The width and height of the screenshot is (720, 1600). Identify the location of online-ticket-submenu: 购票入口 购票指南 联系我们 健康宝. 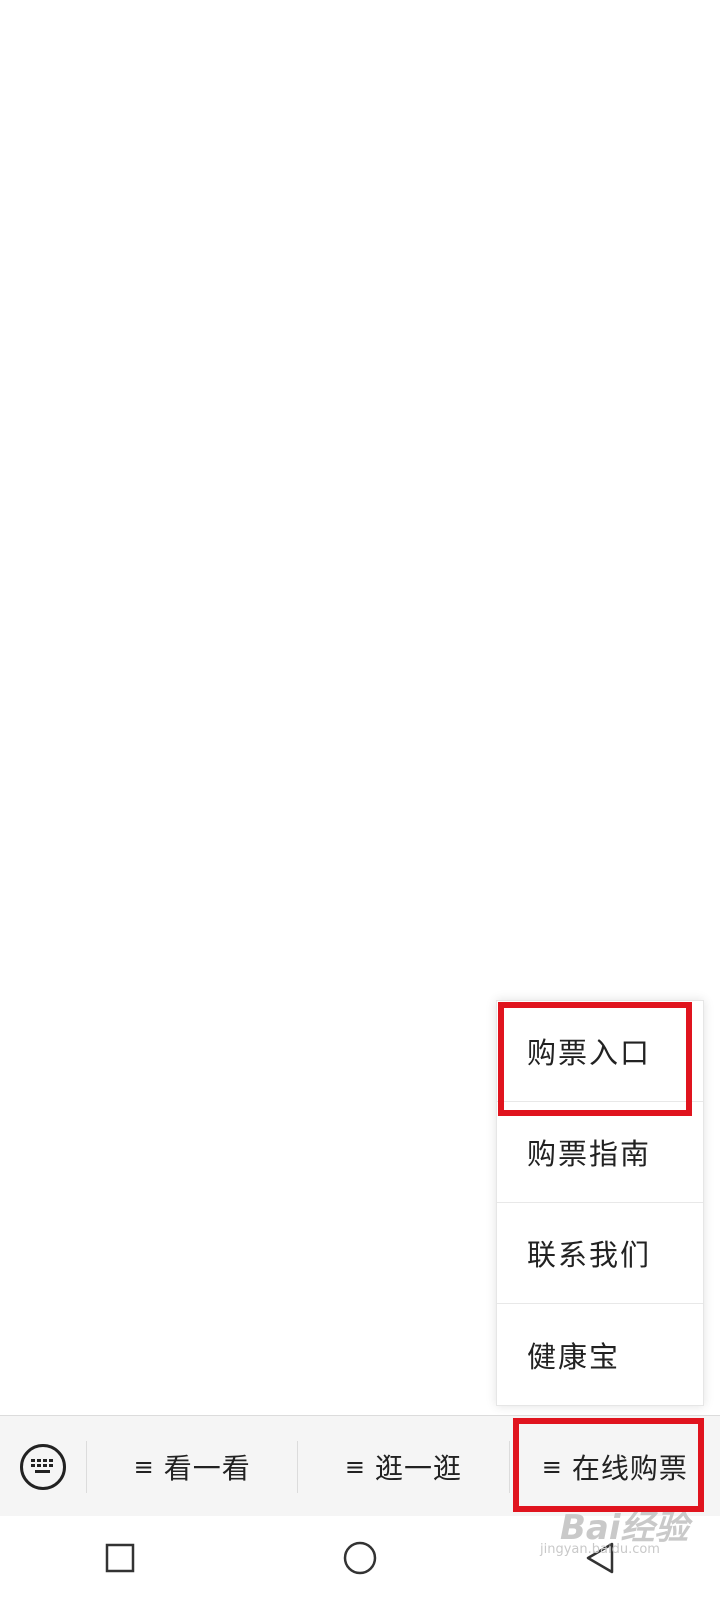
(600, 1203).